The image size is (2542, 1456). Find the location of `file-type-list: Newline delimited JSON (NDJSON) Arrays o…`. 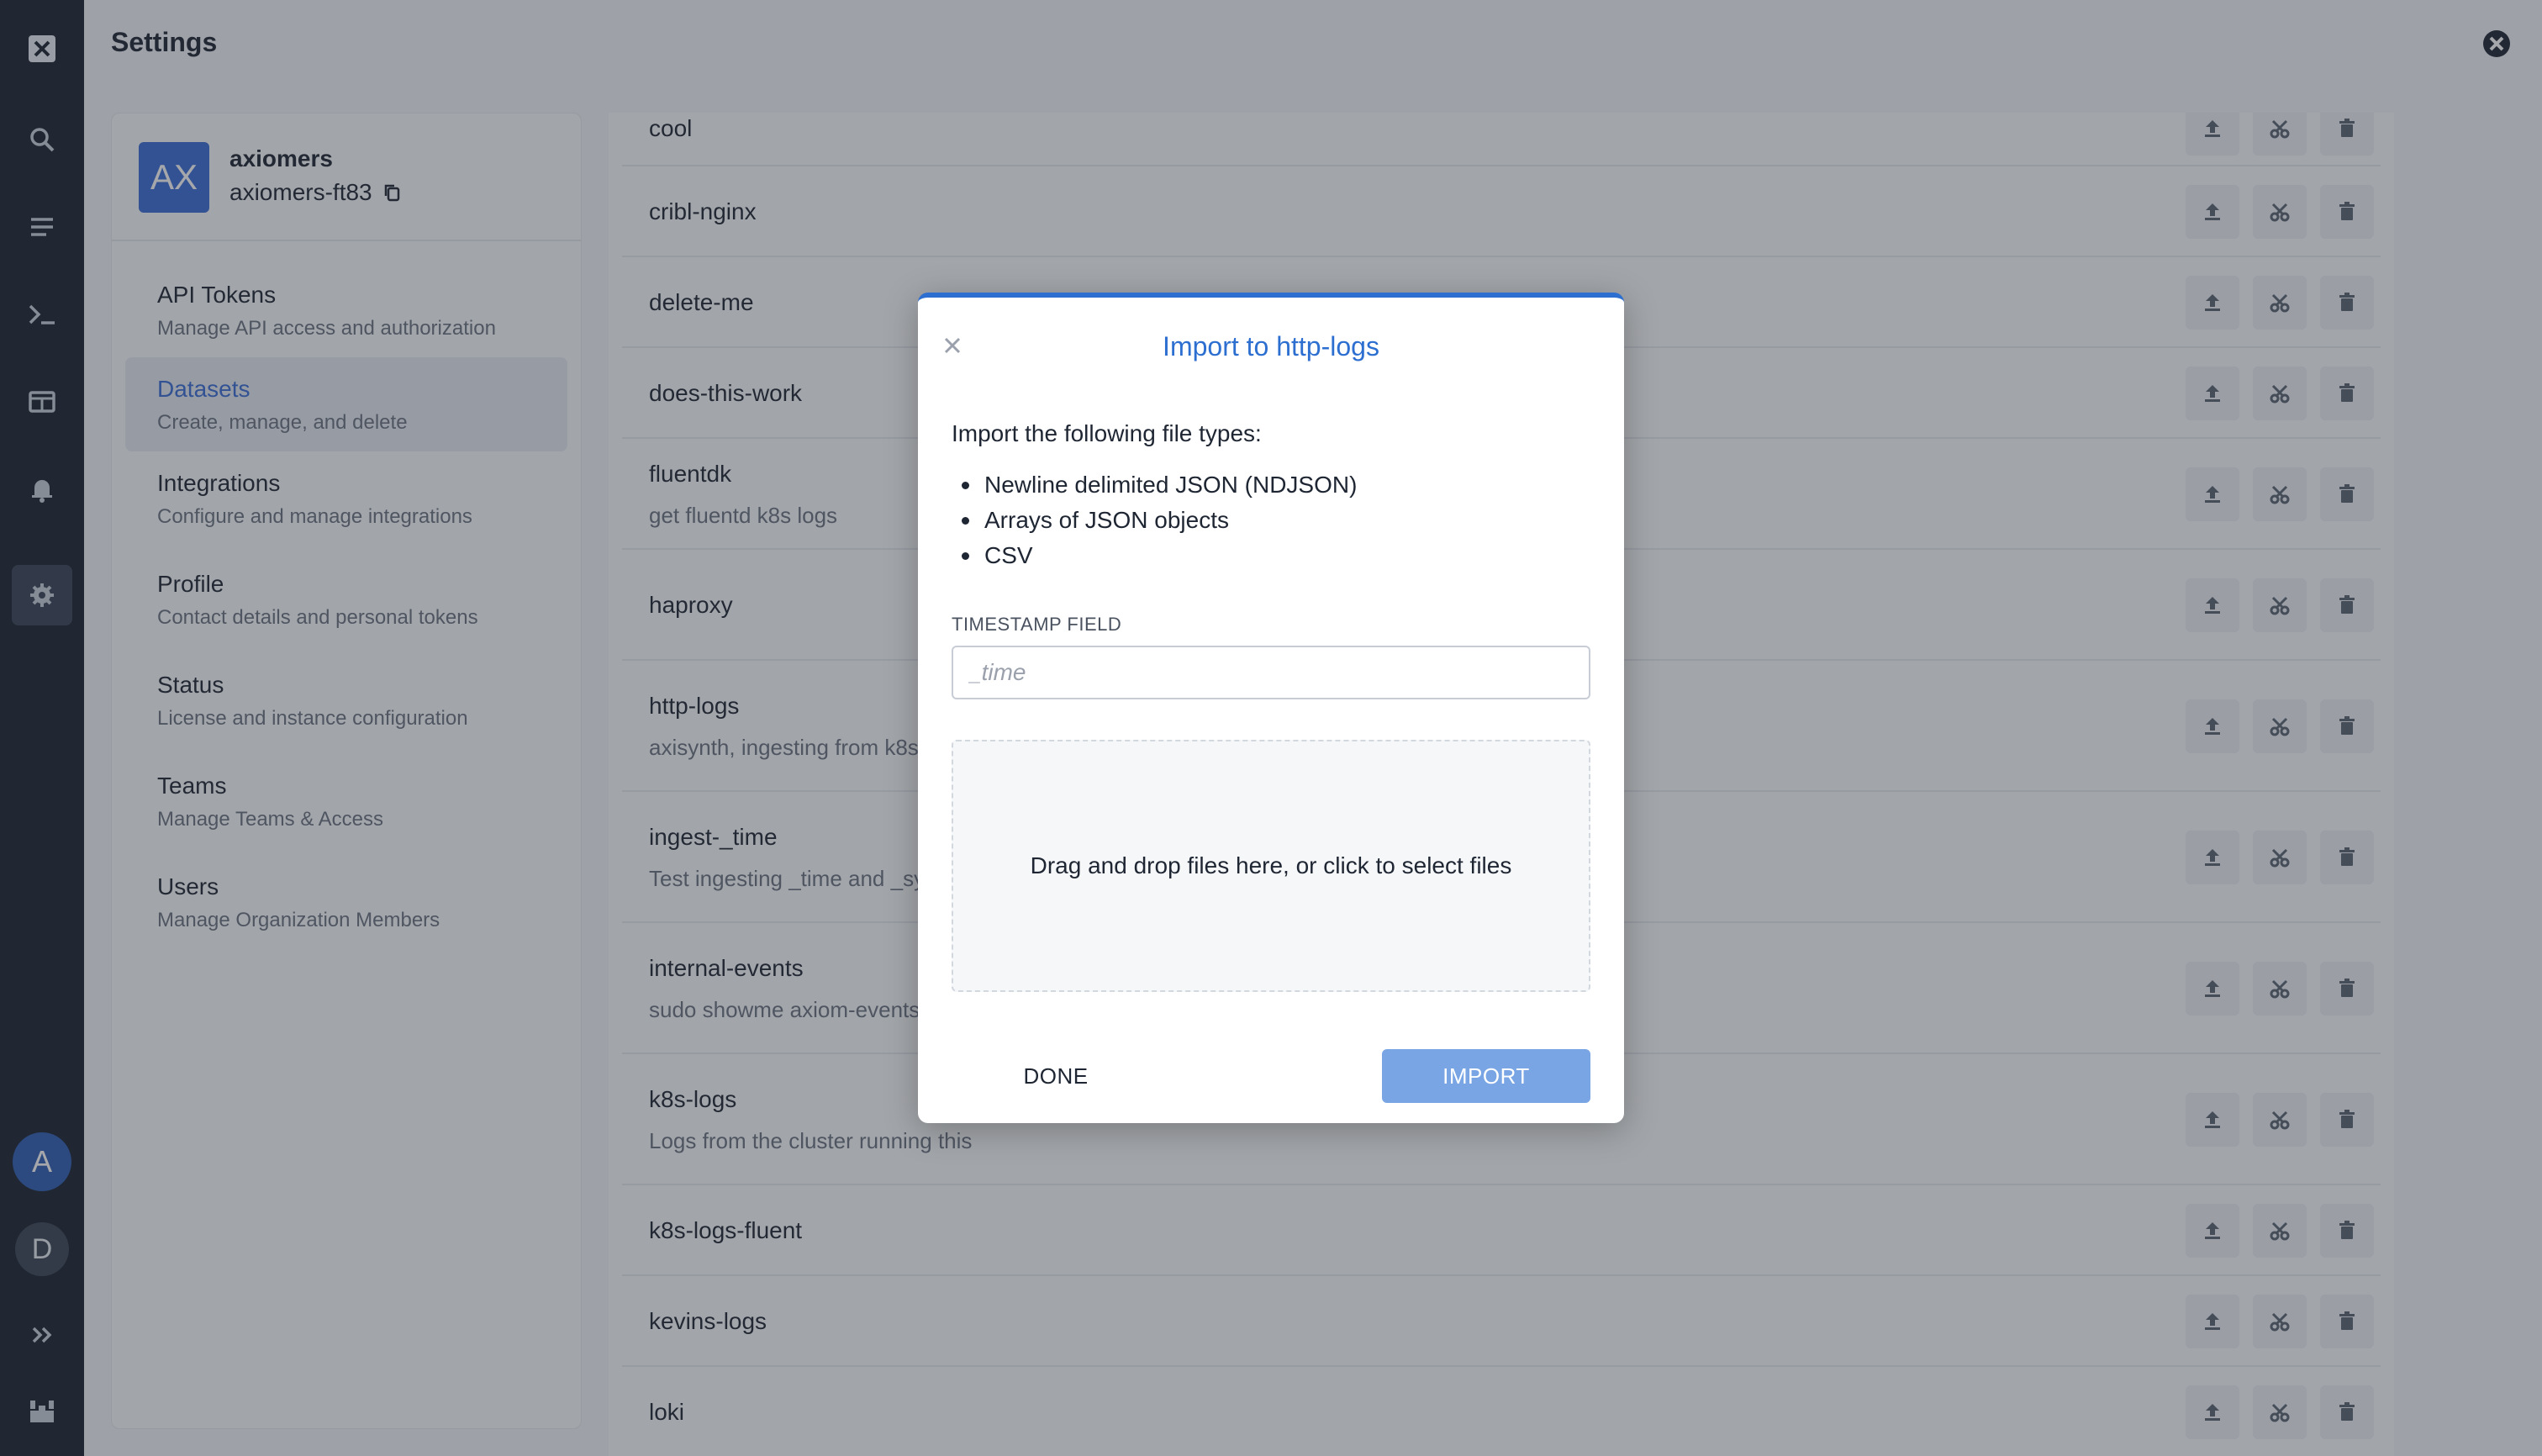

file-type-list: Newline delimited JSON (NDJSON) Arrays o… is located at coordinates (1154, 520).